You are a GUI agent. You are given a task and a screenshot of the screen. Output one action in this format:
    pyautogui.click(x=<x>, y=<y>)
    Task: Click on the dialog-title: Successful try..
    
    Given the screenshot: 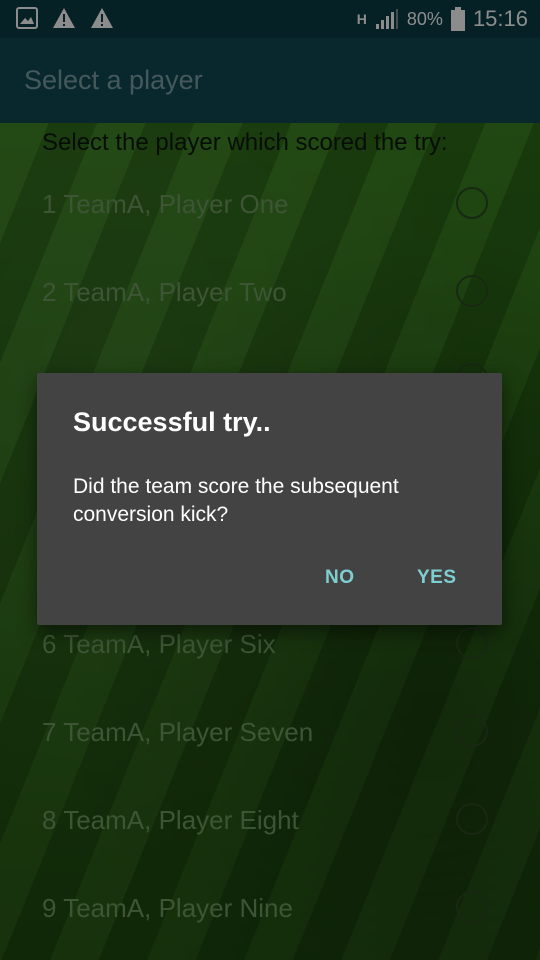 What is the action you would take?
    pyautogui.click(x=172, y=422)
    